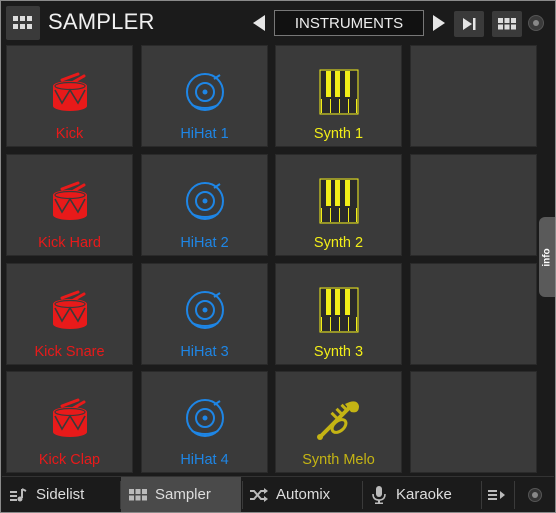 The image size is (556, 513). I want to click on pad-kick: Kick, so click(69, 96).